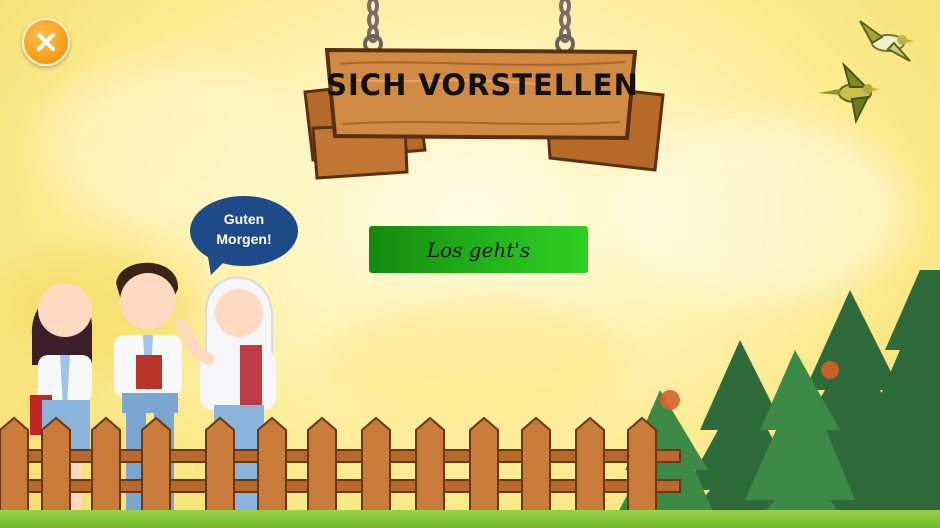  I want to click on grass-ground, so click(470, 519).